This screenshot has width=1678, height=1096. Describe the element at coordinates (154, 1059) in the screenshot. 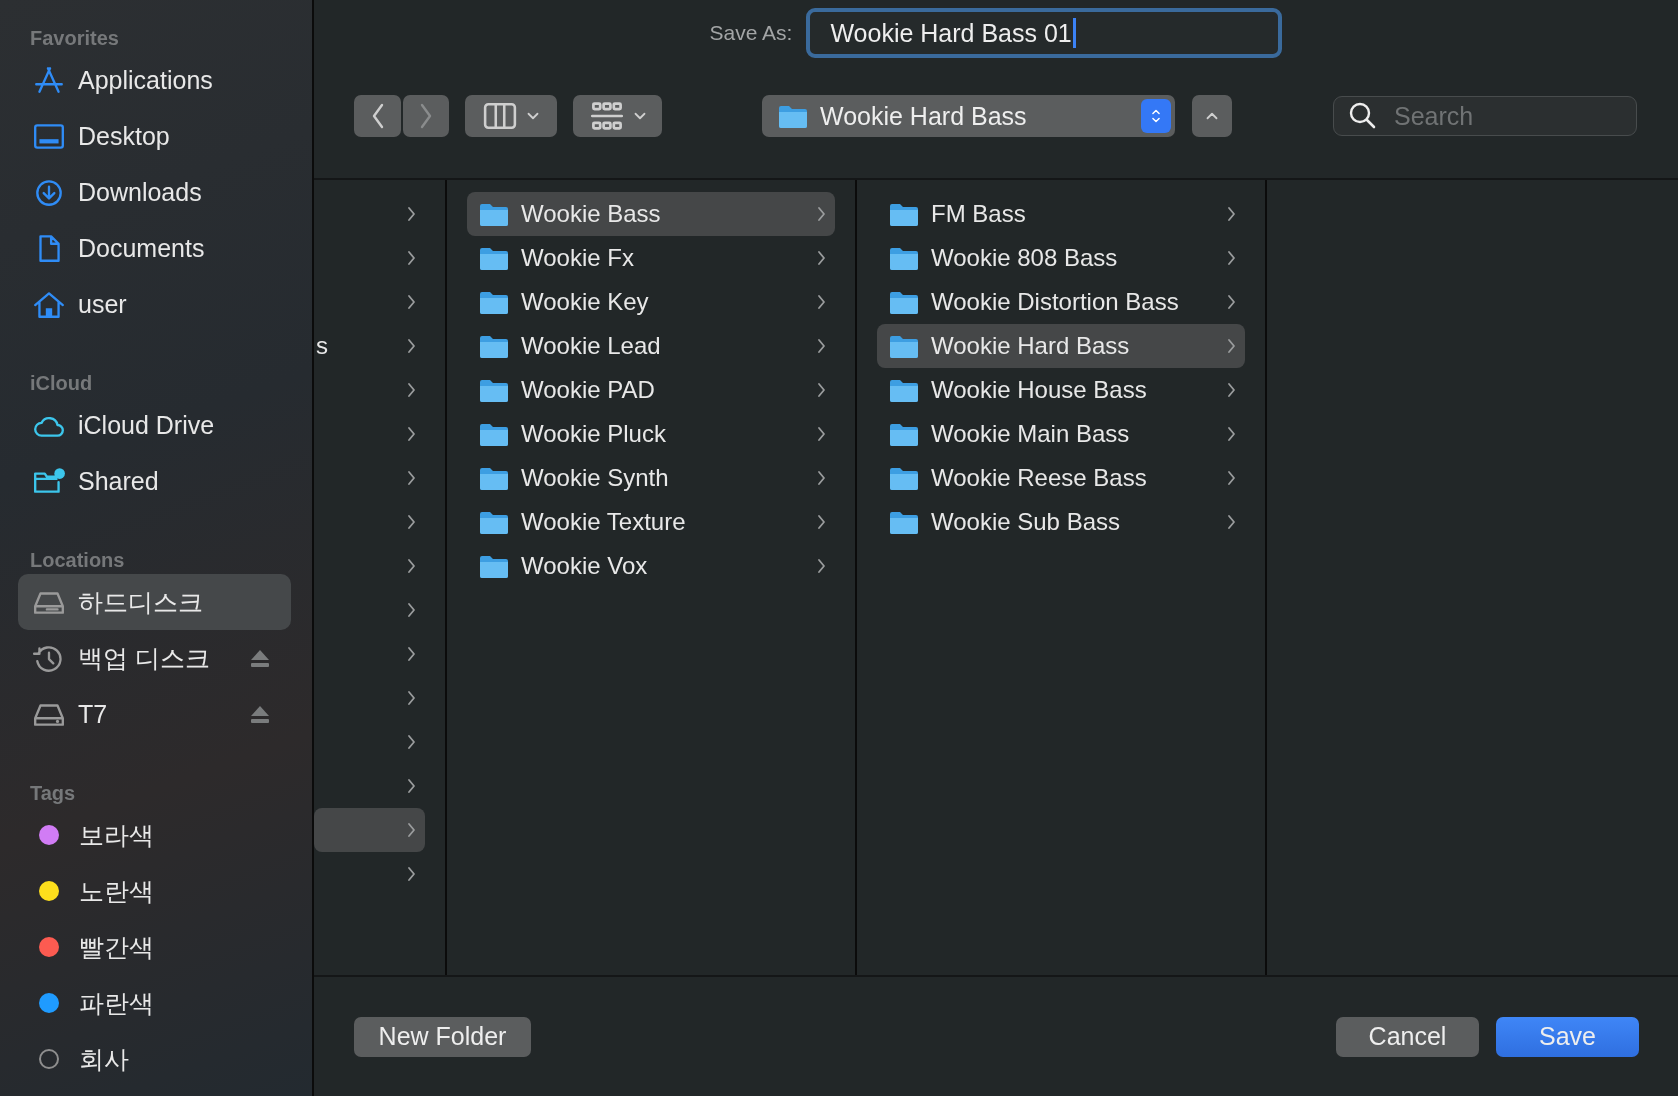

I see `sidebar-item: 회사` at that location.